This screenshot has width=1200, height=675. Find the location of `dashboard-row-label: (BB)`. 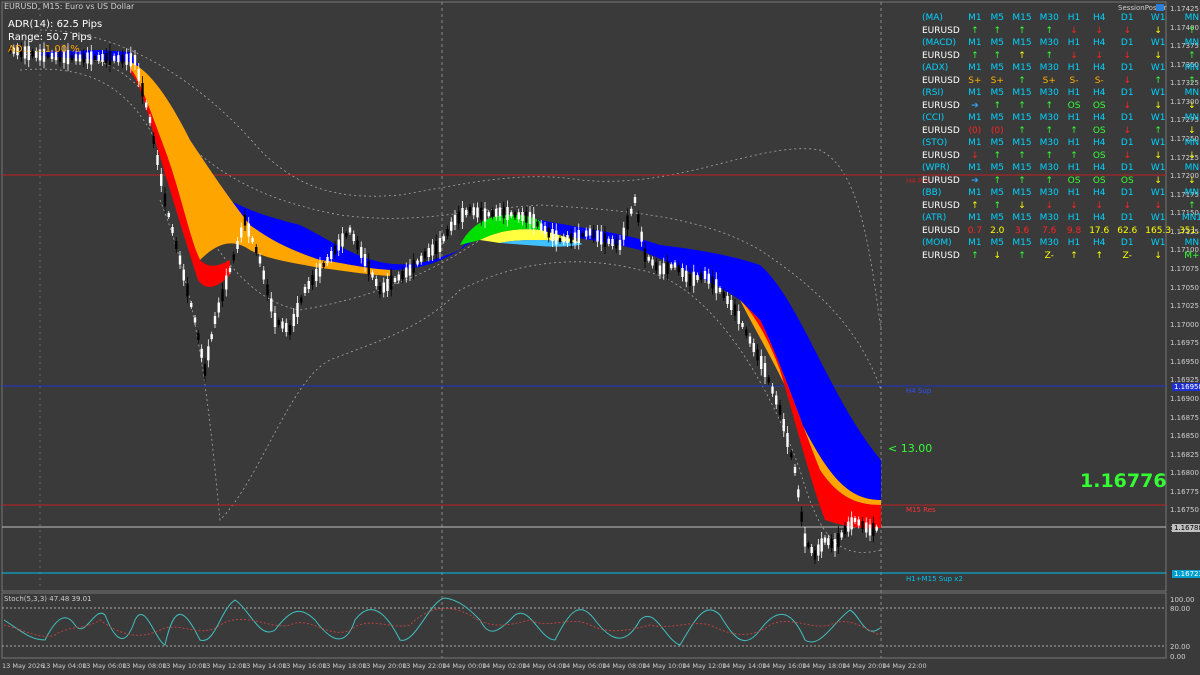

dashboard-row-label: (BB) is located at coordinates (932, 193).